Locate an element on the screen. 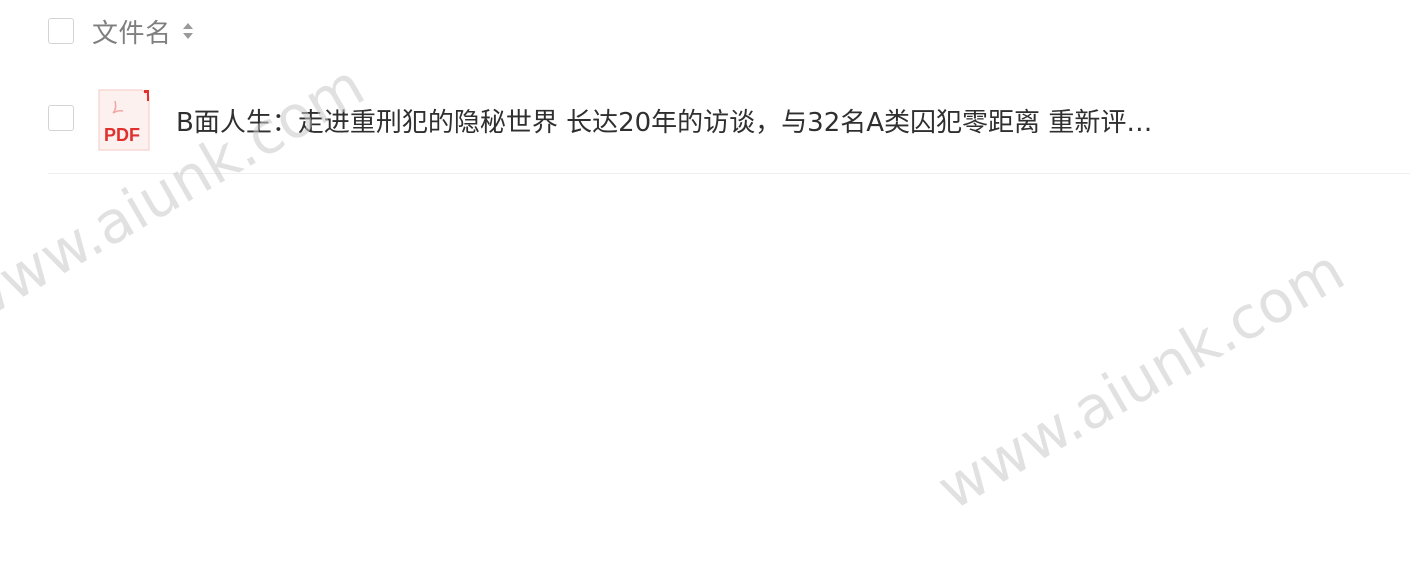 This screenshot has height=588, width=1410. filename-column-header: 文件名 is located at coordinates (132, 31).